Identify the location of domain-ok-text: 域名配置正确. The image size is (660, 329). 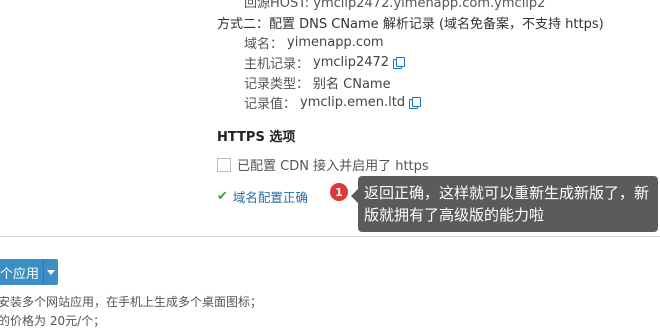
(270, 197).